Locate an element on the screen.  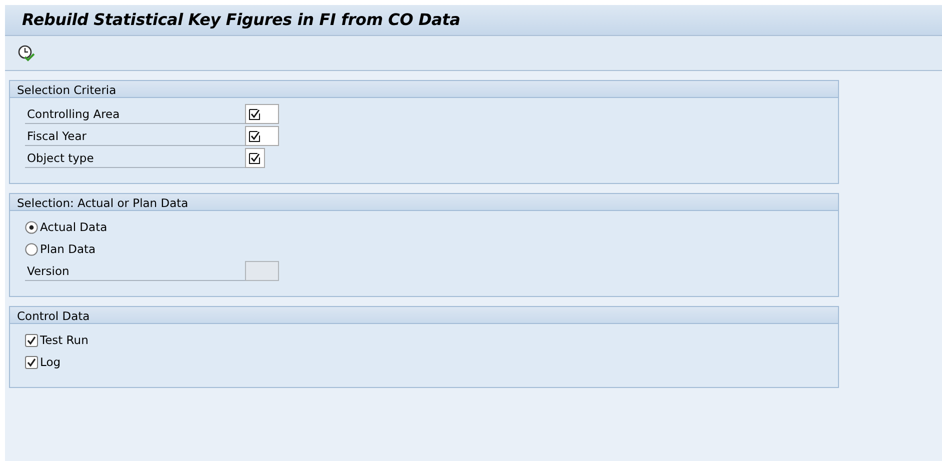
clock-check-icon is located at coordinates (26, 53).